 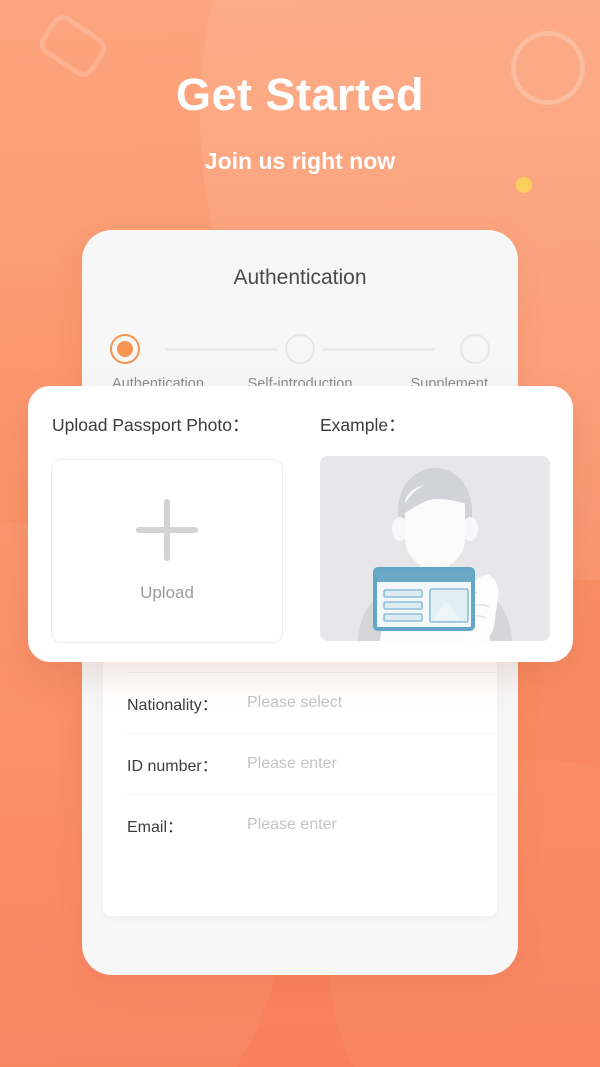 I want to click on example-illustration, so click(x=435, y=548).